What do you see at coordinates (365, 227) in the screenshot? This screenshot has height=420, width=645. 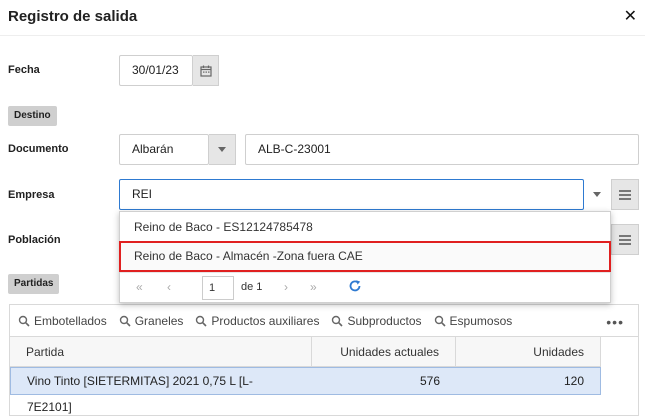 I see `dropdown-option: Reino de Baco - ES12124785478` at bounding box center [365, 227].